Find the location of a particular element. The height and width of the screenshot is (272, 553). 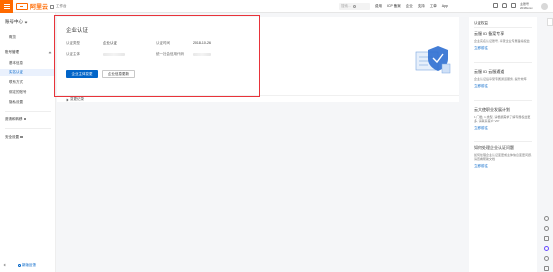

benefit-heading: 云服 ID 云服通道 is located at coordinates (489, 71).